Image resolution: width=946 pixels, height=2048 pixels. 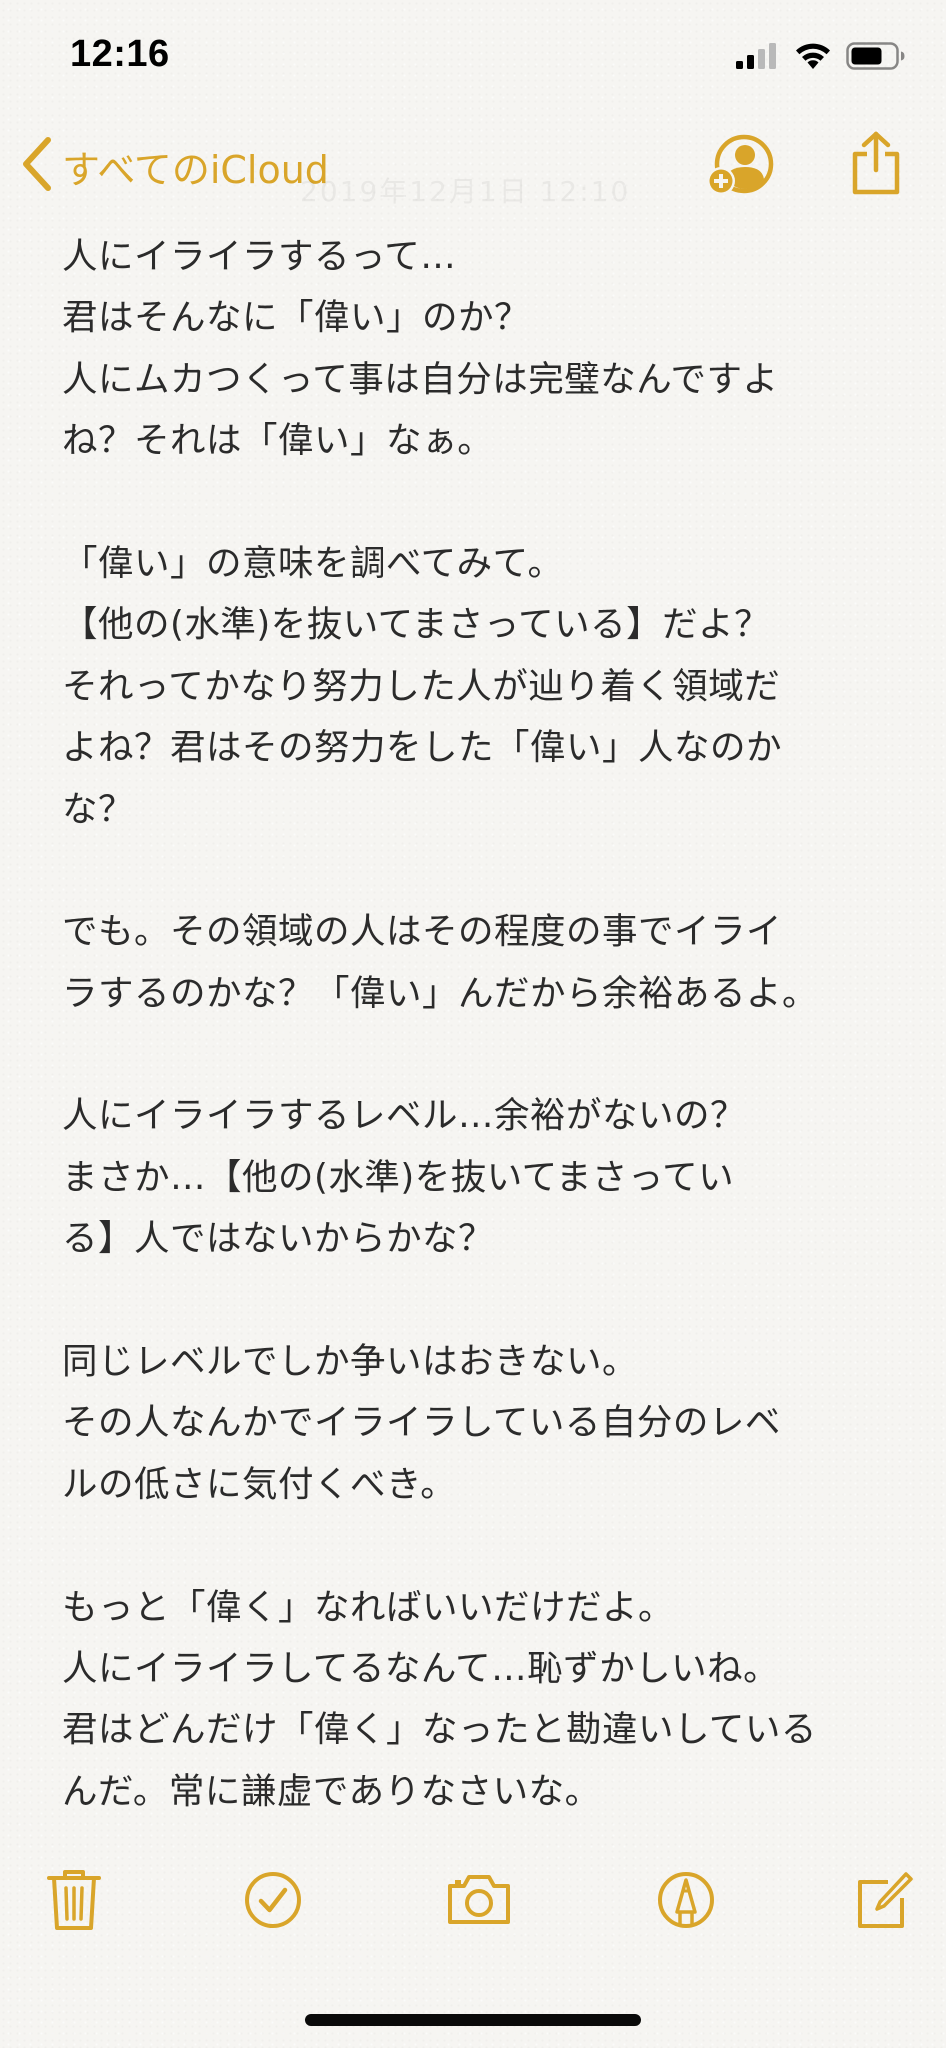 What do you see at coordinates (422, 748) in the screenshot?
I see `note-line: よね？君はその努力をした「偉い」人なのか` at bounding box center [422, 748].